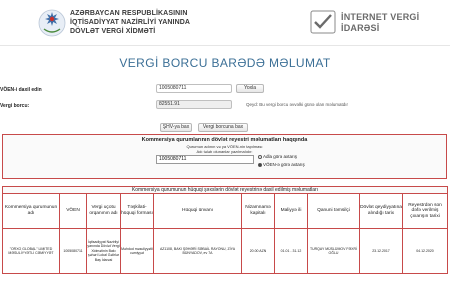 Image resolution: width=450 pixels, height=281 pixels. What do you see at coordinates (73, 251) in the screenshot?
I see `cell-voen: 1005080711` at bounding box center [73, 251].